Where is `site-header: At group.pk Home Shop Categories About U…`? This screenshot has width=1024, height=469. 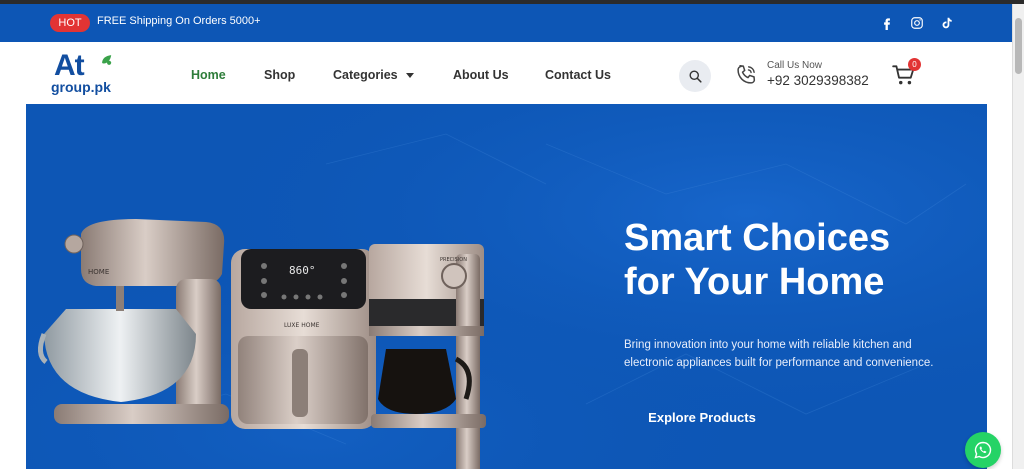
site-header: At group.pk Home Shop Categories About U… is located at coordinates (506, 73).